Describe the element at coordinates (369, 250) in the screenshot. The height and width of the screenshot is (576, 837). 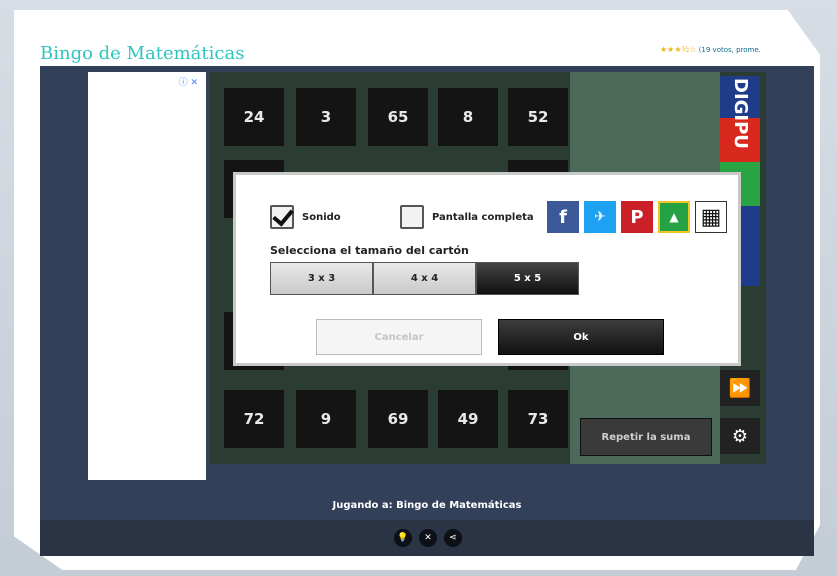
I see `size-heading: Selecciona el tamaño del cartón` at that location.